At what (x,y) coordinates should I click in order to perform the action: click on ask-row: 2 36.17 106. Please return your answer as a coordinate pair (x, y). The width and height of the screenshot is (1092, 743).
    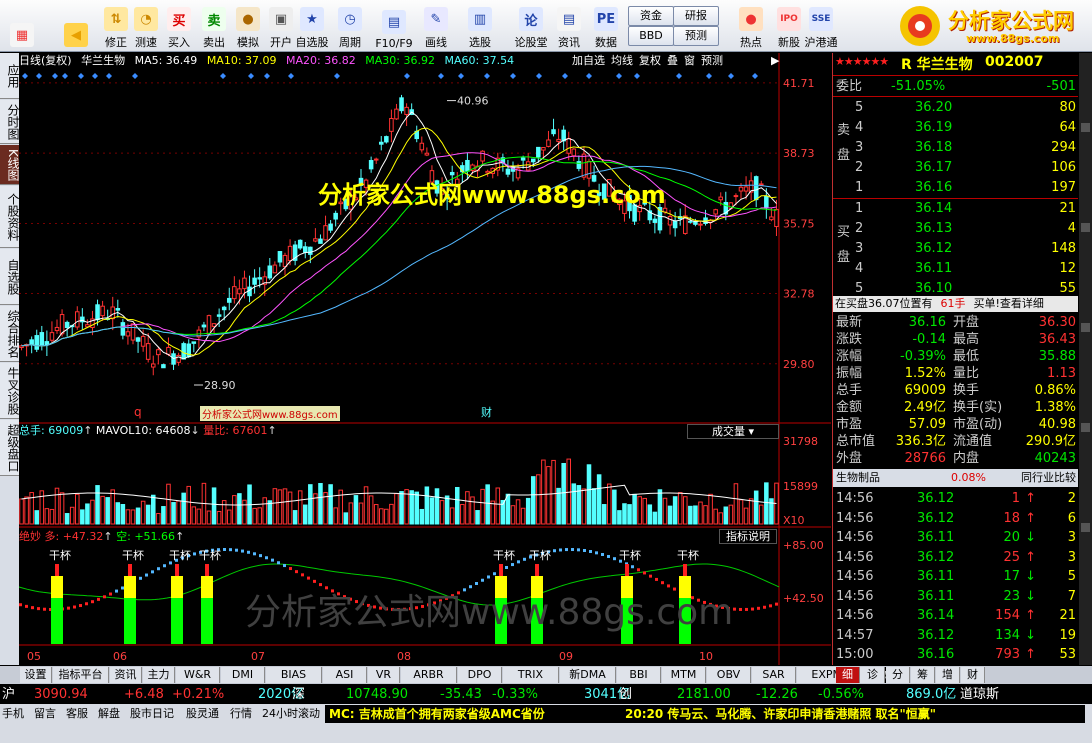
    Looking at the image, I should click on (955, 167).